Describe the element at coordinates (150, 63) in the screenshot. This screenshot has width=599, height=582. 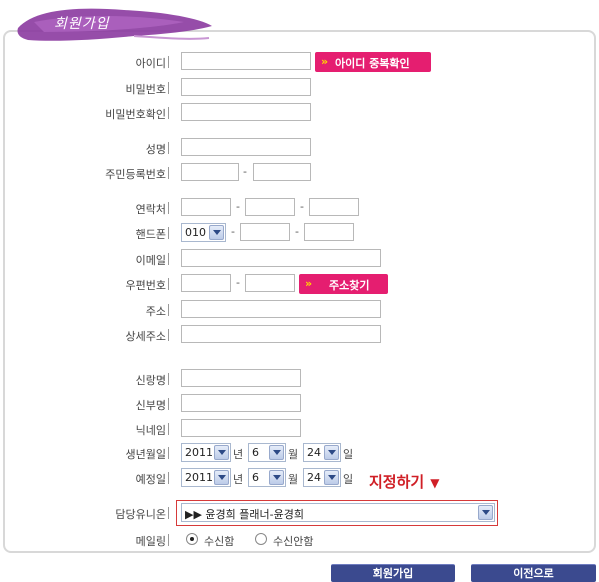
I see `id-label: 아이디` at that location.